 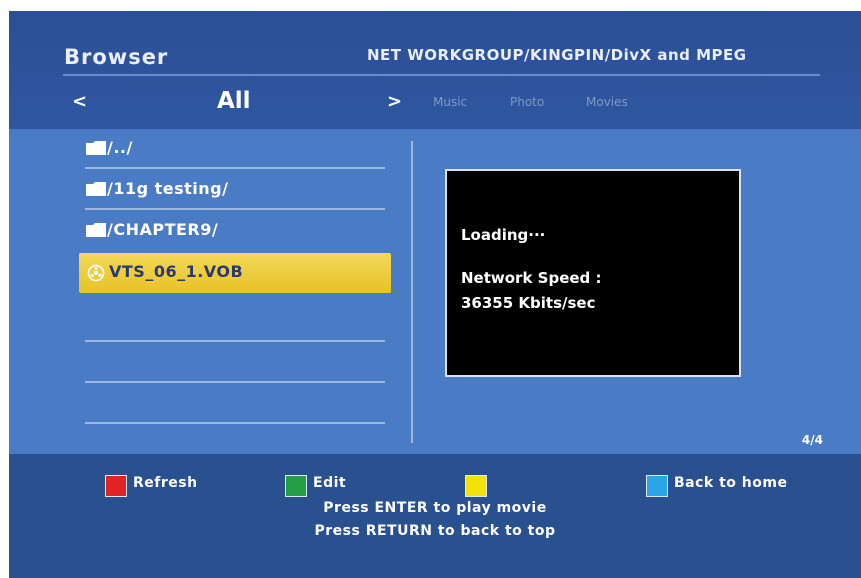 What do you see at coordinates (607, 102) in the screenshot?
I see `tab-movies: Movies` at bounding box center [607, 102].